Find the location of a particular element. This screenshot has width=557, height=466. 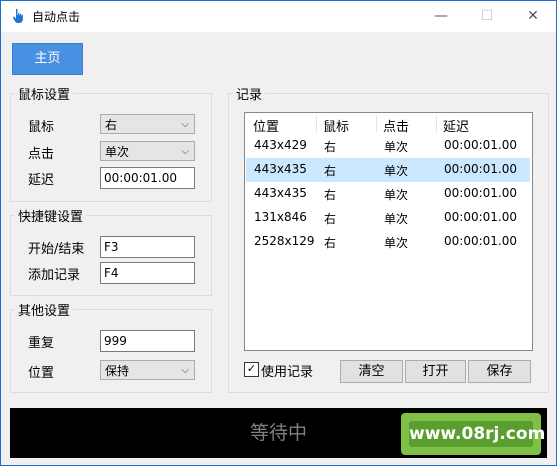

click-select-value: 单次 is located at coordinates (117, 152).